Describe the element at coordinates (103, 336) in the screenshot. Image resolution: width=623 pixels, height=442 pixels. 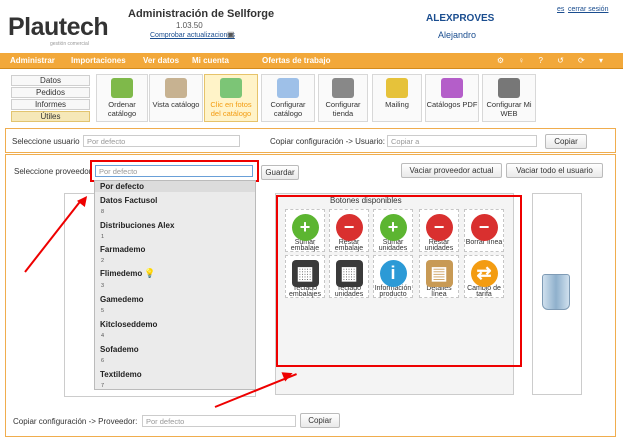
I see `dropdown-item-id: 4` at that location.